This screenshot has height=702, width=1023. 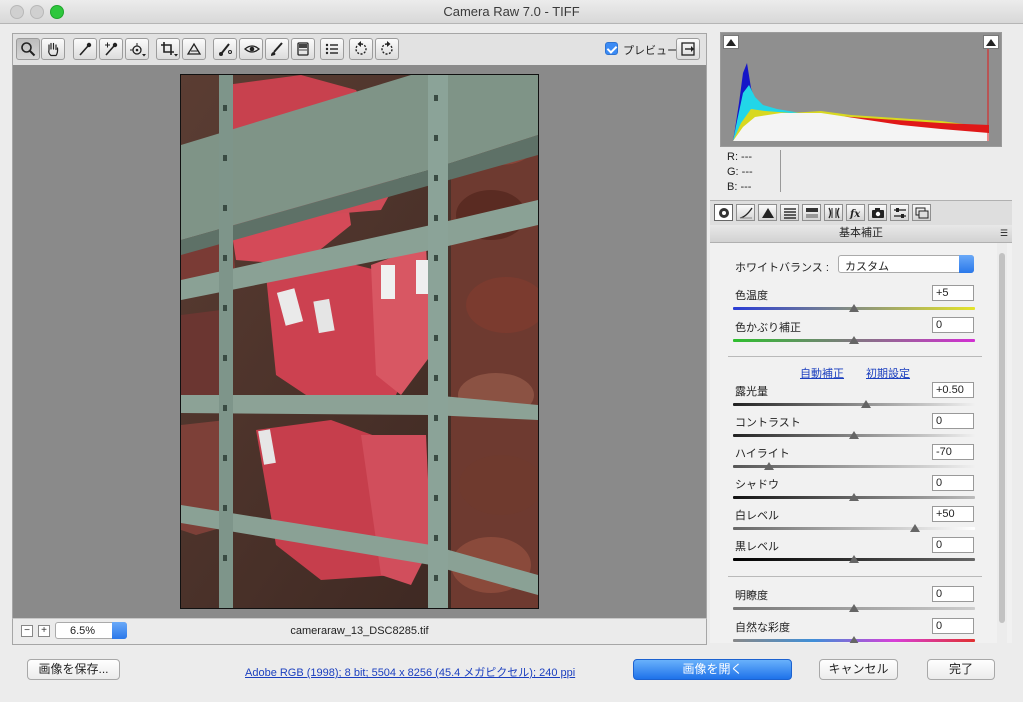 I want to click on straighten-icon, so click(x=194, y=48).